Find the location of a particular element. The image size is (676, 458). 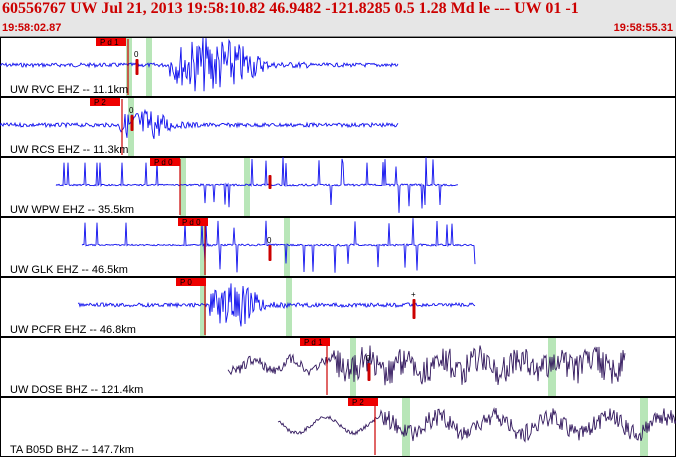

start-time: 19:58:02.87 is located at coordinates (32, 28).